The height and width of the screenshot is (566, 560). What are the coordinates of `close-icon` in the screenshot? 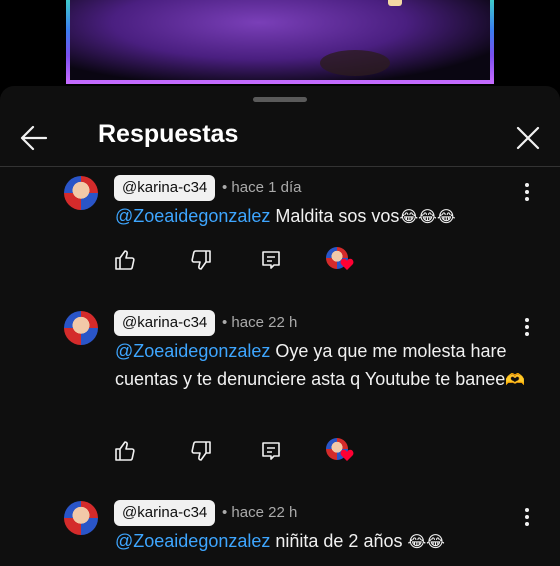 It's located at (528, 138).